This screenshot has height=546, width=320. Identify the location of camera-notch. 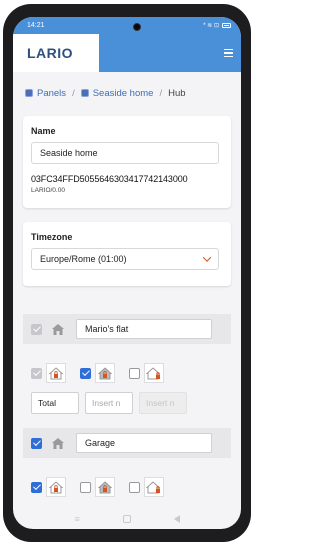
(137, 27).